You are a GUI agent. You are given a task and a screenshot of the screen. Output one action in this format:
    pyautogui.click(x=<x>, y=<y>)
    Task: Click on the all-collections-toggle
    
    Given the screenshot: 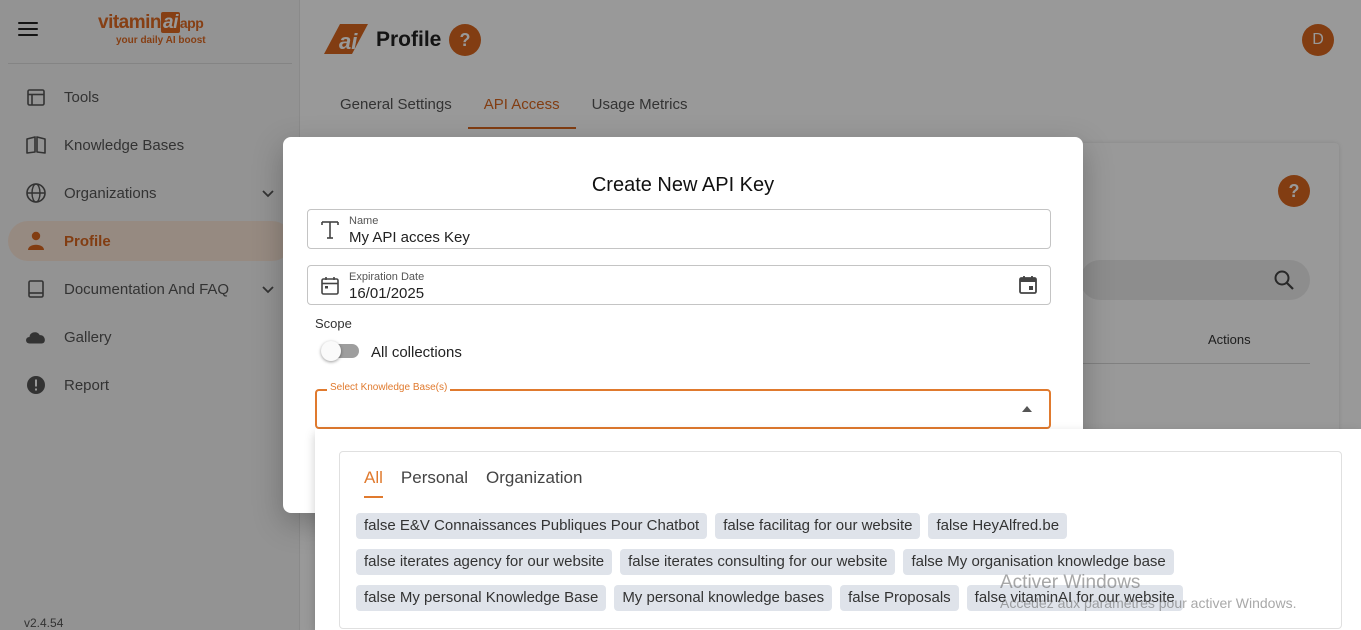 What is the action you would take?
    pyautogui.click(x=340, y=351)
    